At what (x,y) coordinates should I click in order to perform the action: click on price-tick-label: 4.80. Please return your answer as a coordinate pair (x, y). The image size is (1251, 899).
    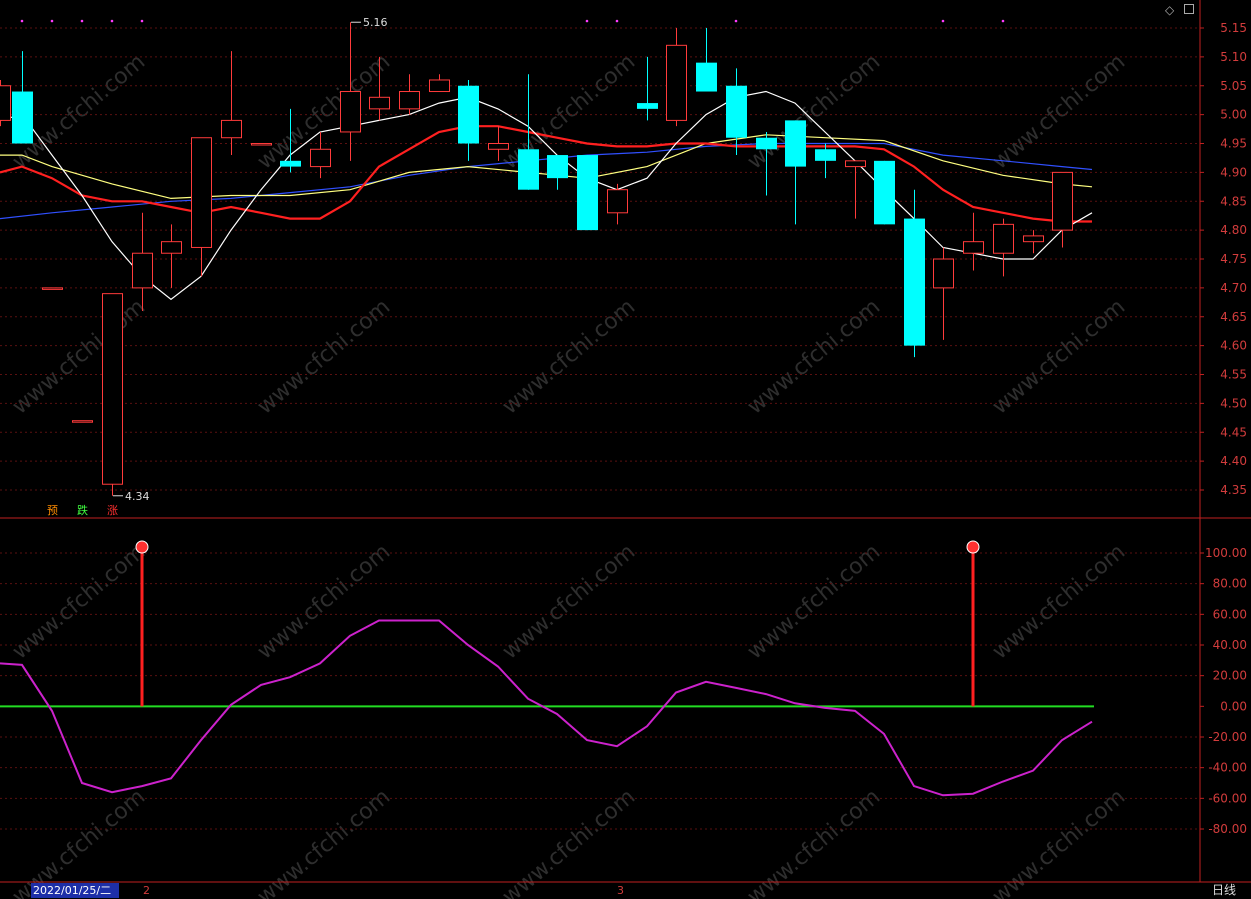
    Looking at the image, I should click on (1233, 230).